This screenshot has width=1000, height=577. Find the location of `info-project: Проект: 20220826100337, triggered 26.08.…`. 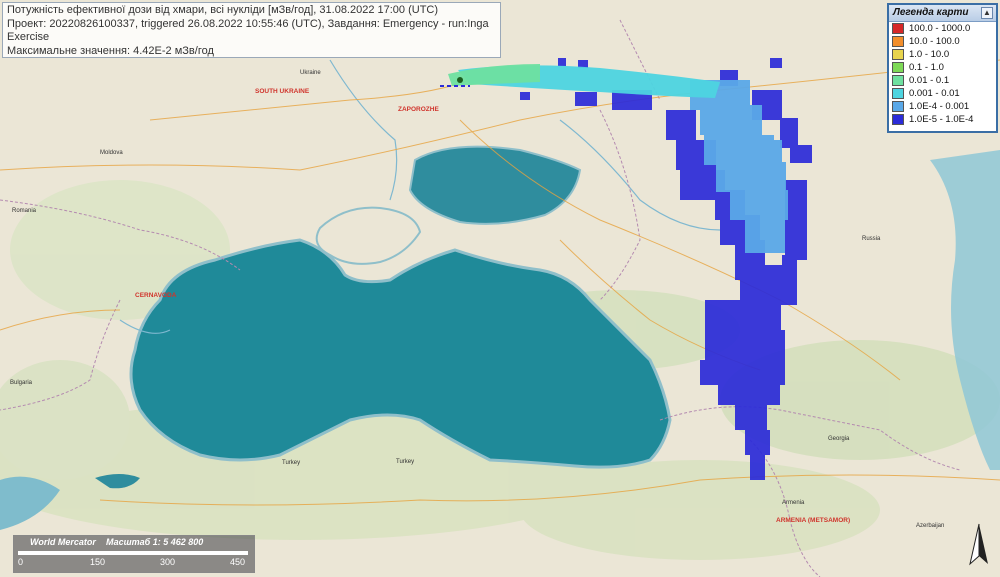

info-project: Проект: 20220826100337, triggered 26.08.… is located at coordinates (248, 23).